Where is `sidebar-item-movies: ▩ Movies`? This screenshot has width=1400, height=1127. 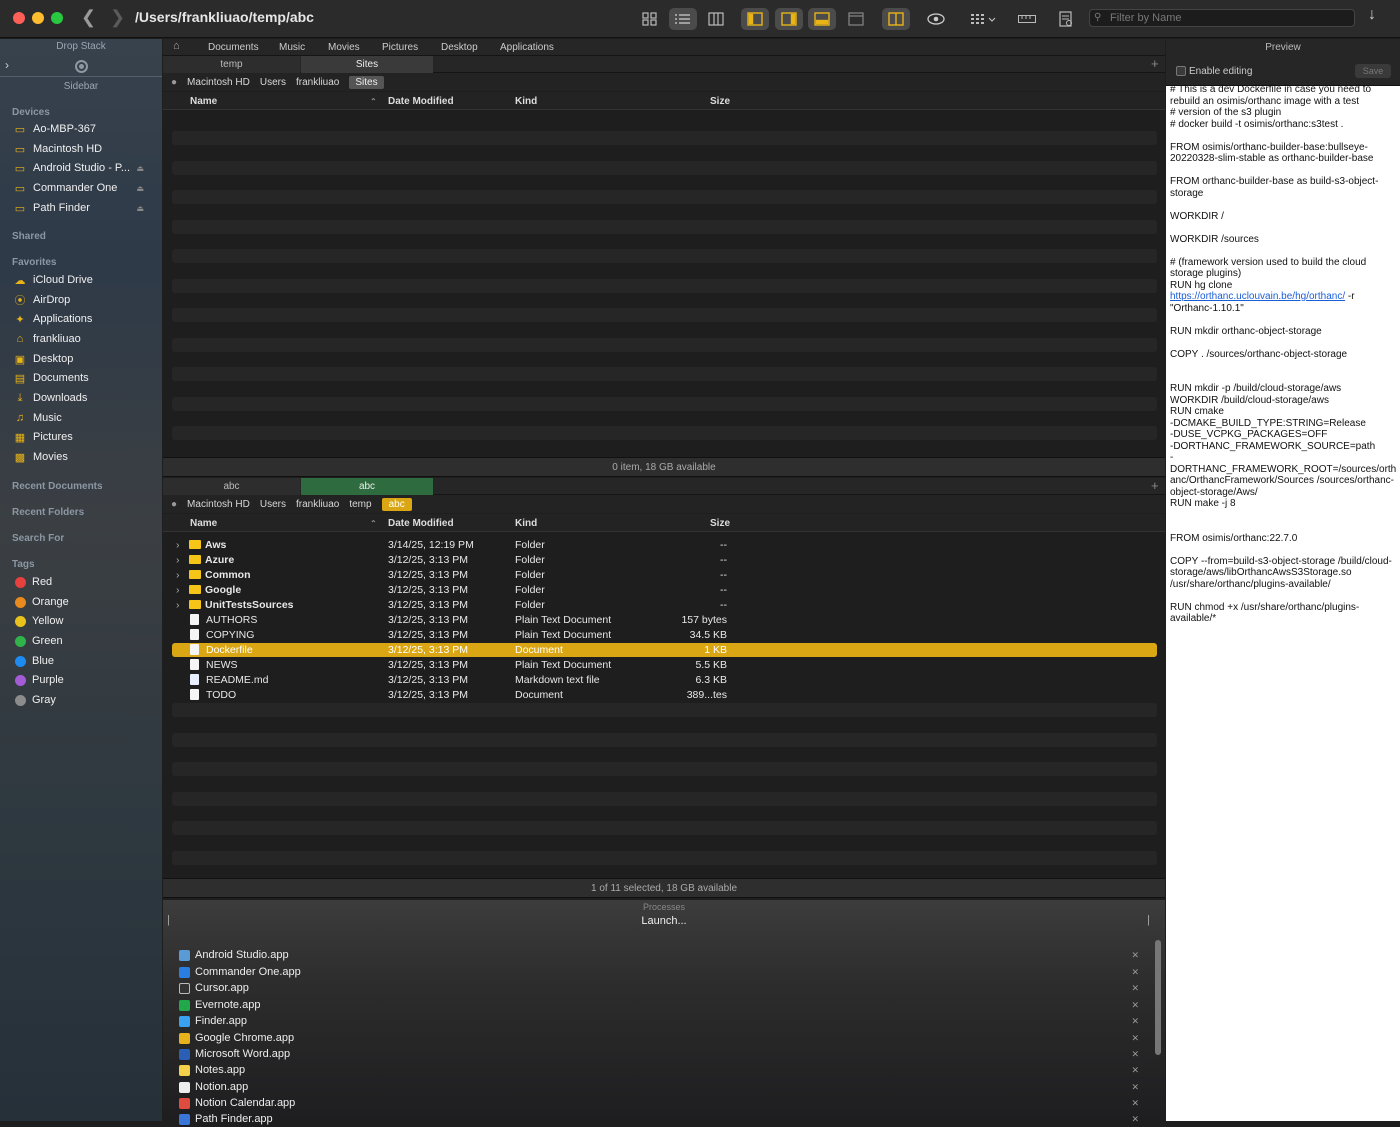 sidebar-item-movies: ▩ Movies is located at coordinates (86, 457).